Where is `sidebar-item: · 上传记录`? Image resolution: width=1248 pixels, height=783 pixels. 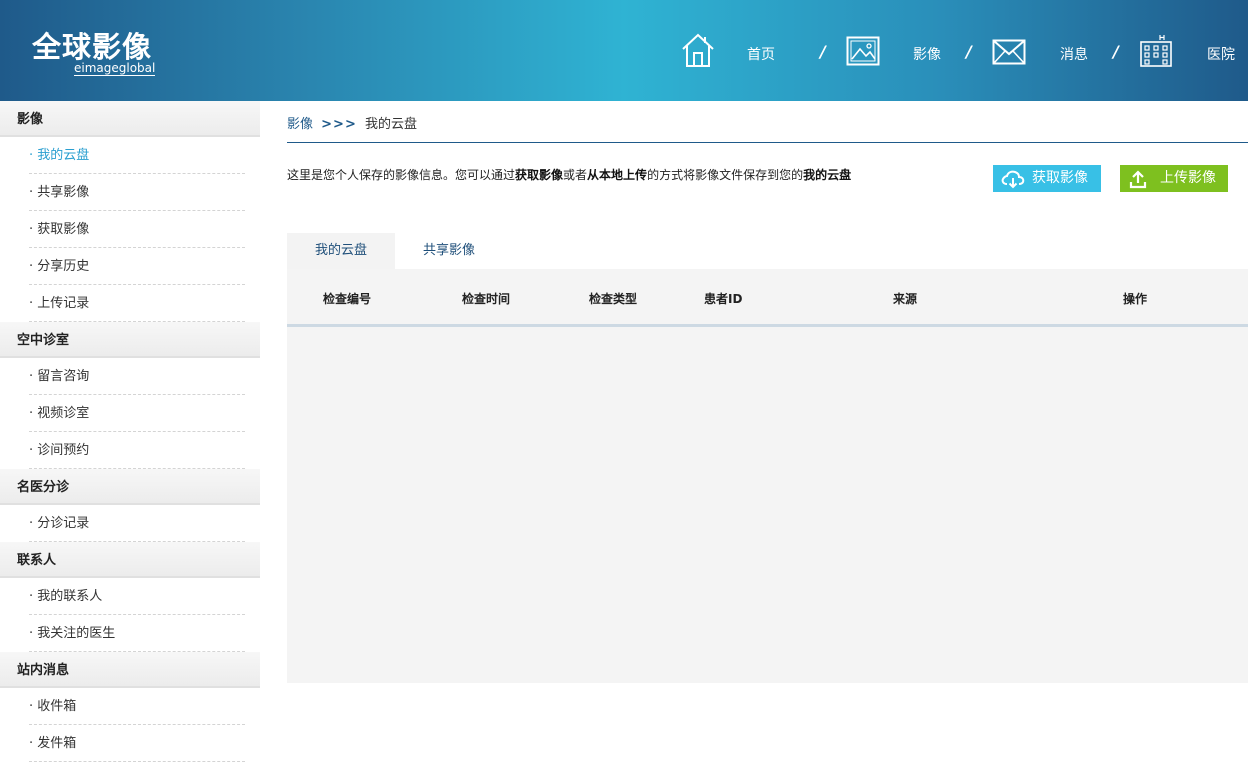
sidebar-item: · 上传记录 is located at coordinates (137, 303).